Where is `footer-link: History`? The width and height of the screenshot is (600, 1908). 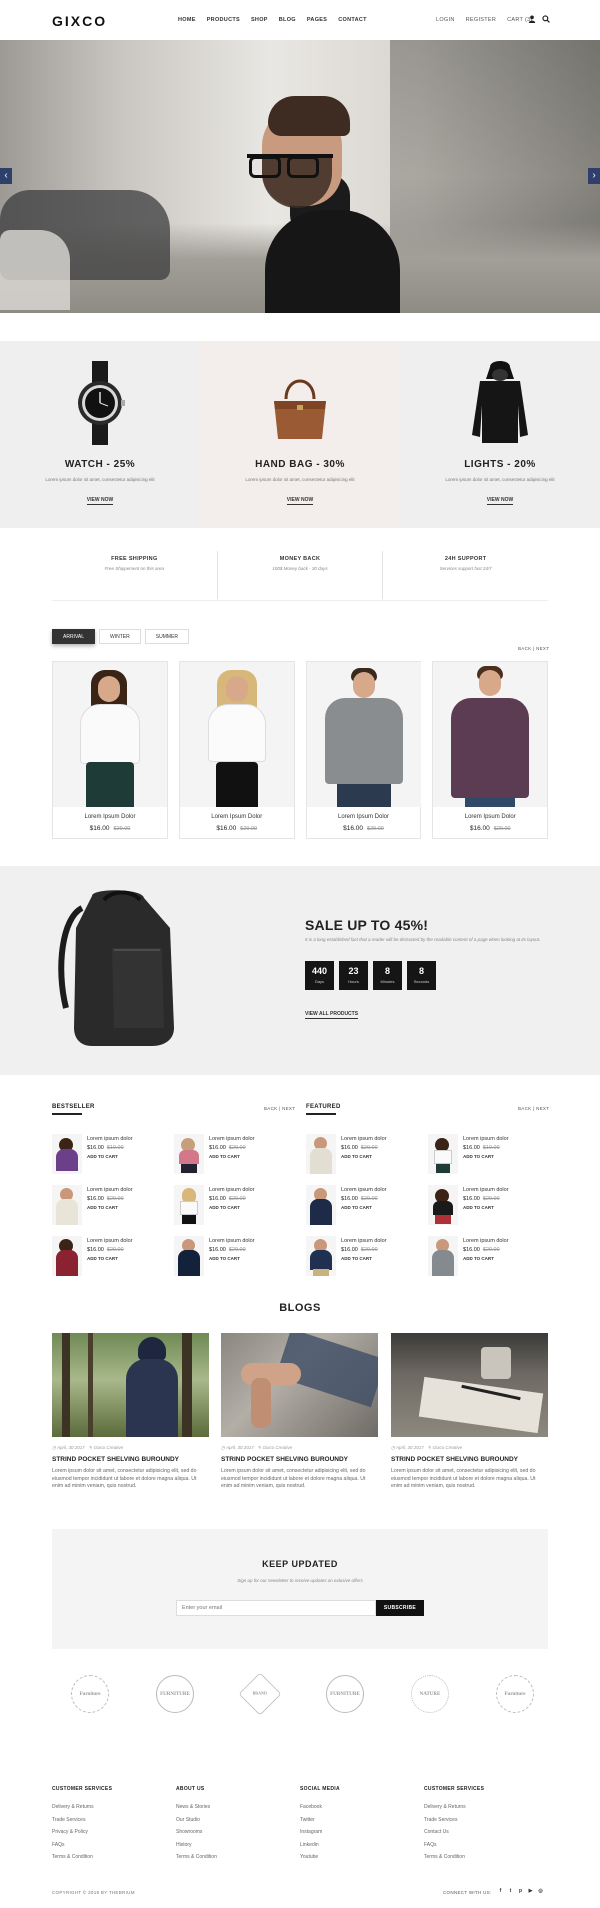 footer-link: History is located at coordinates (196, 1845).